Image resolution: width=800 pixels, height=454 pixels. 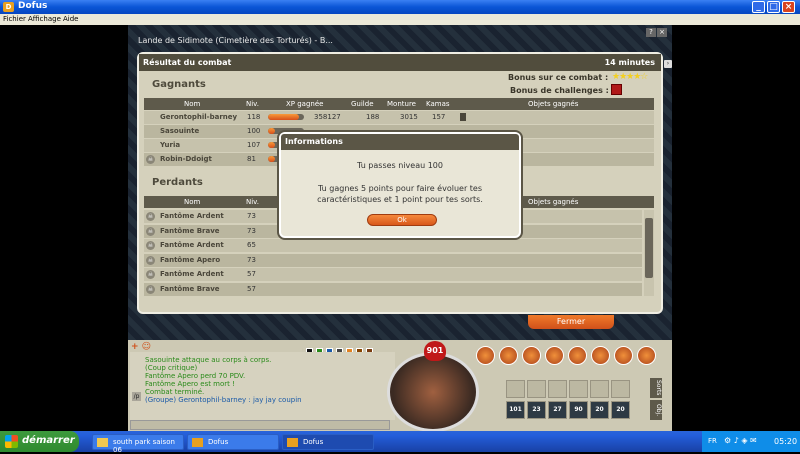 I want to click on table-row: ☠ Fantôme Apero 73, so click(x=393, y=260).